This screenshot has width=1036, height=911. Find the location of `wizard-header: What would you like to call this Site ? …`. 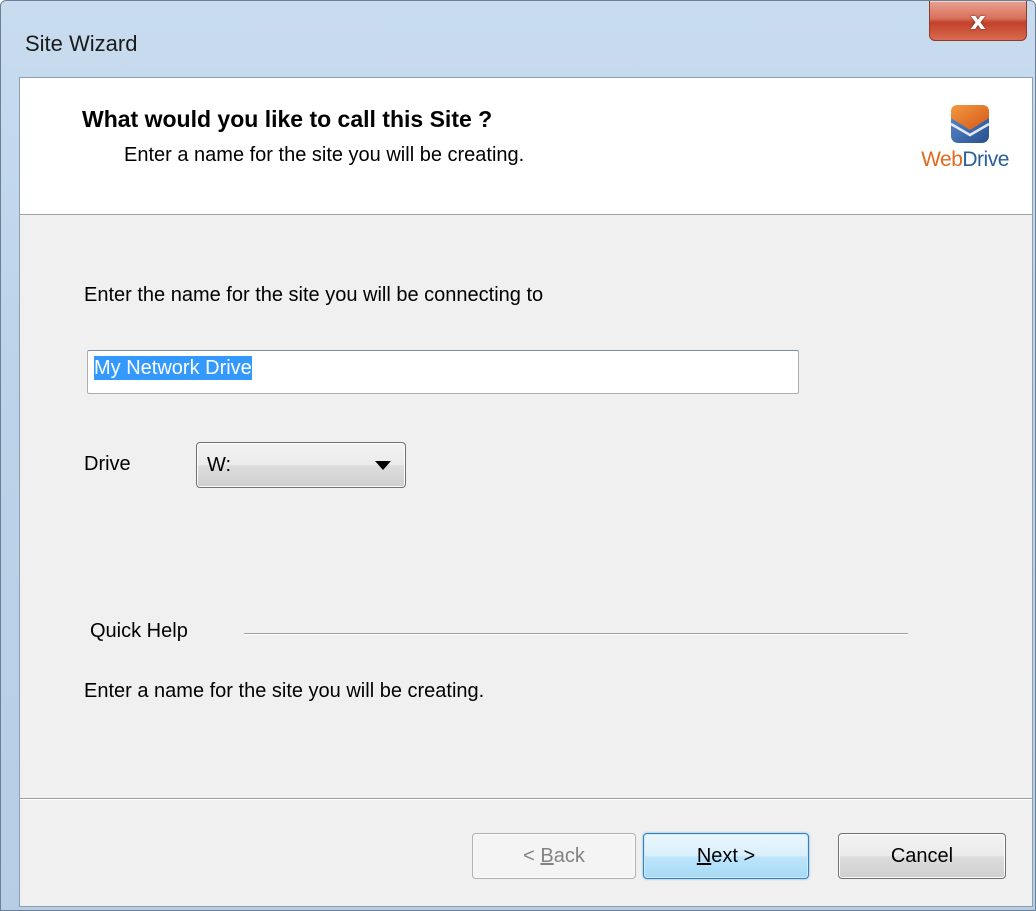

wizard-header: What would you like to call this Site ? … is located at coordinates (526, 146).